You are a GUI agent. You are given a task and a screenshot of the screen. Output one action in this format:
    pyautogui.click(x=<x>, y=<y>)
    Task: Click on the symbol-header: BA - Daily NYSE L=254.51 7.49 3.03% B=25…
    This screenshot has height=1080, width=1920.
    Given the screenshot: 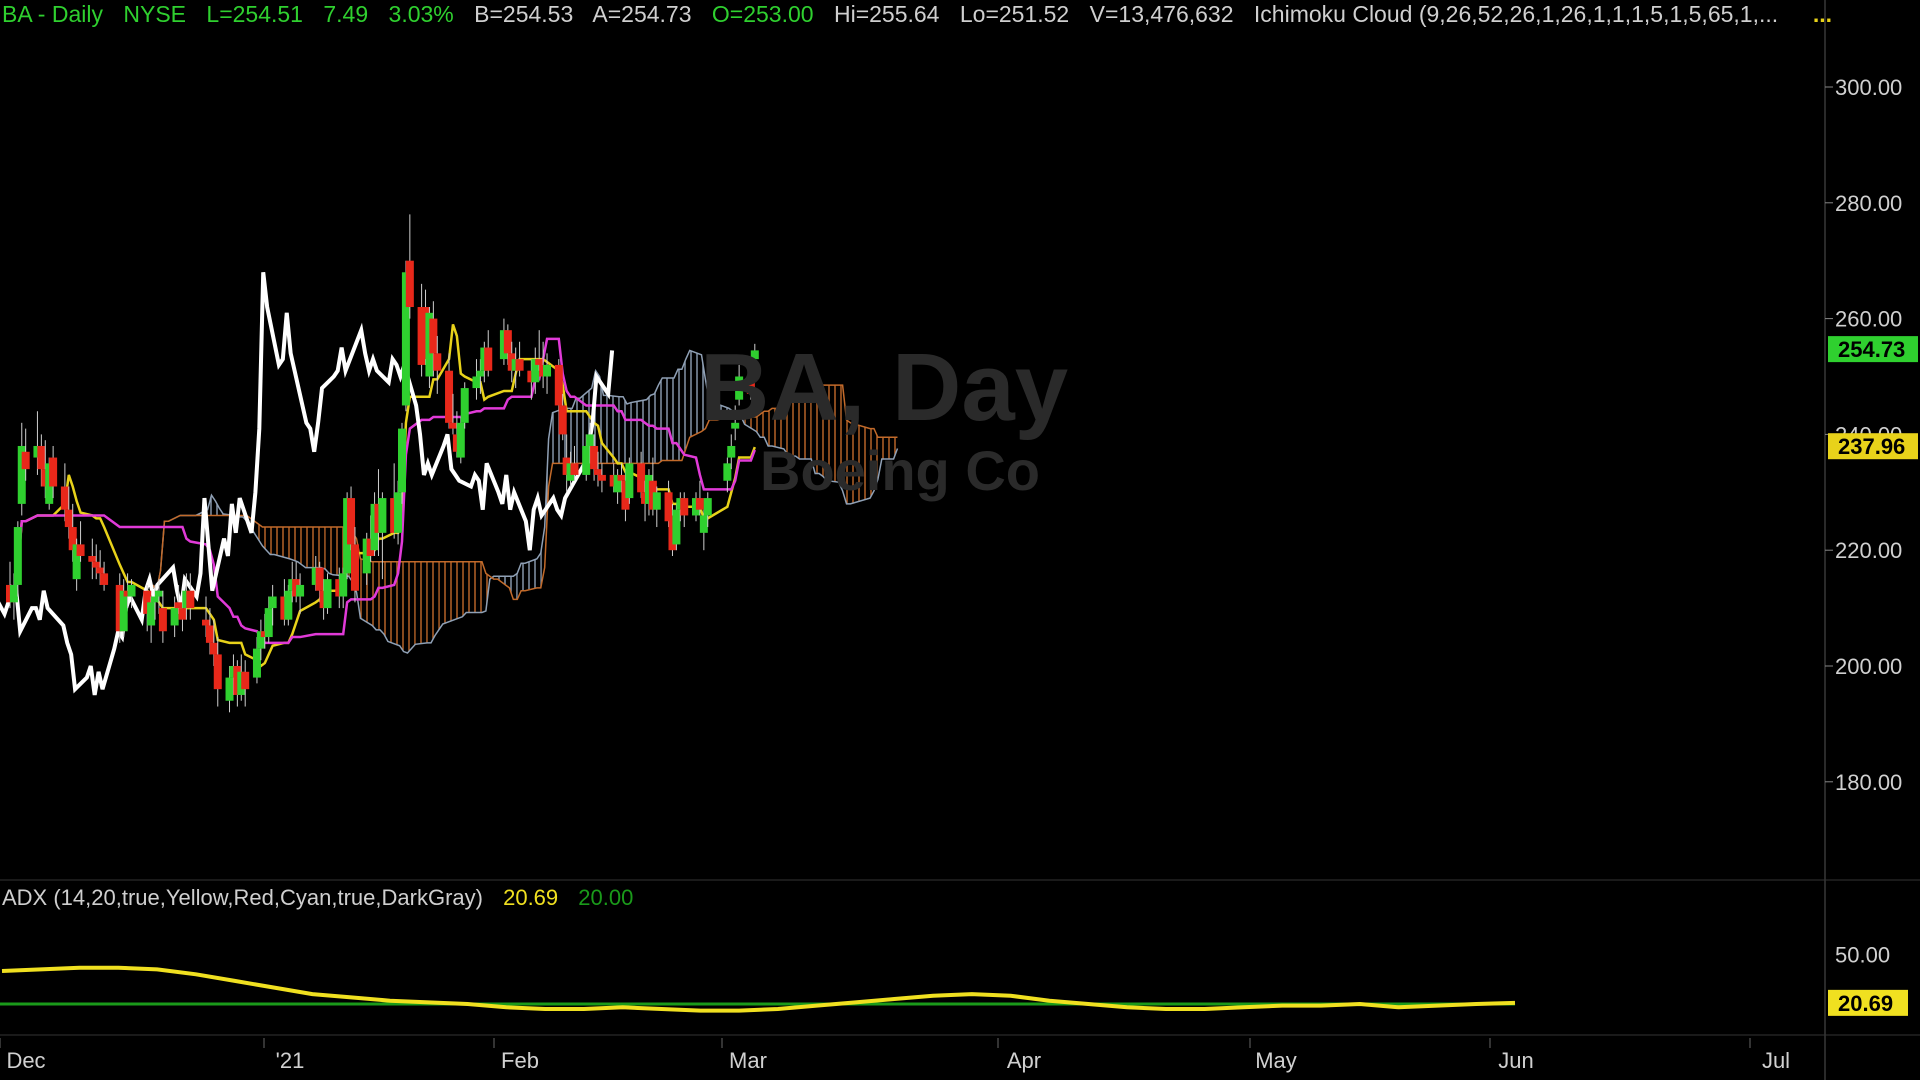 What is the action you would take?
    pyautogui.click(x=897, y=14)
    